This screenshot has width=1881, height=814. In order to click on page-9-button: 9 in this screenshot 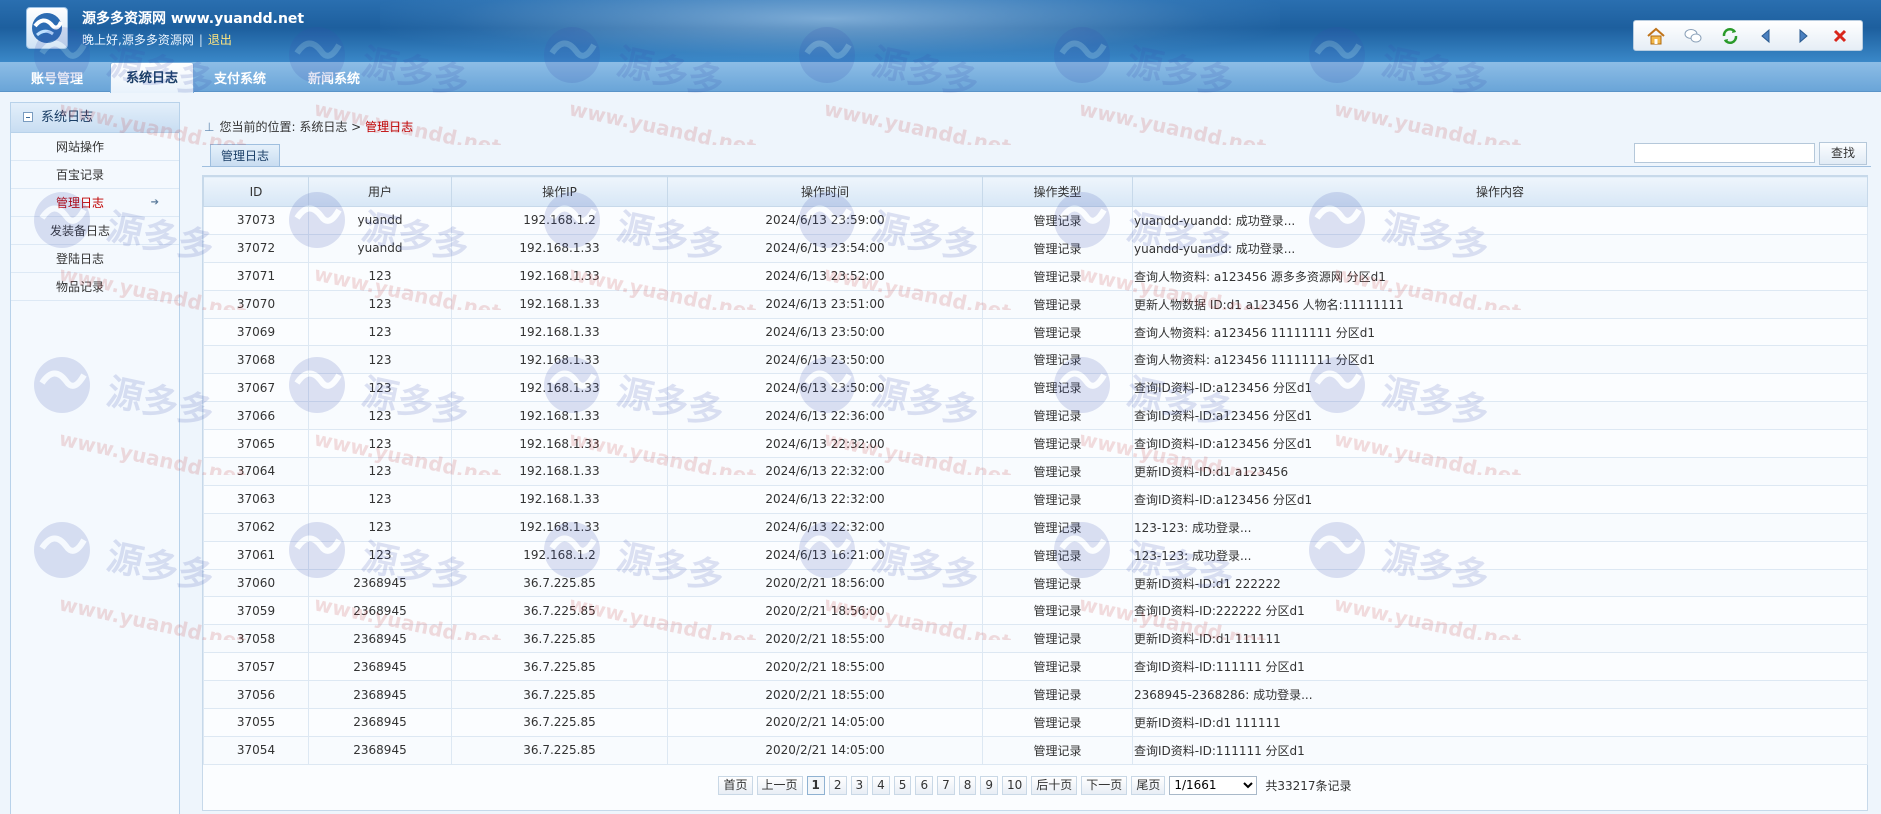, I will do `click(989, 785)`.